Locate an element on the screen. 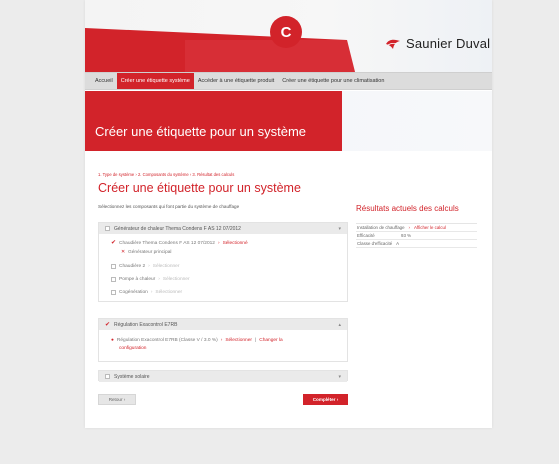 The image size is (559, 464). heatpump-label: Pompe à chaleur is located at coordinates (137, 279).